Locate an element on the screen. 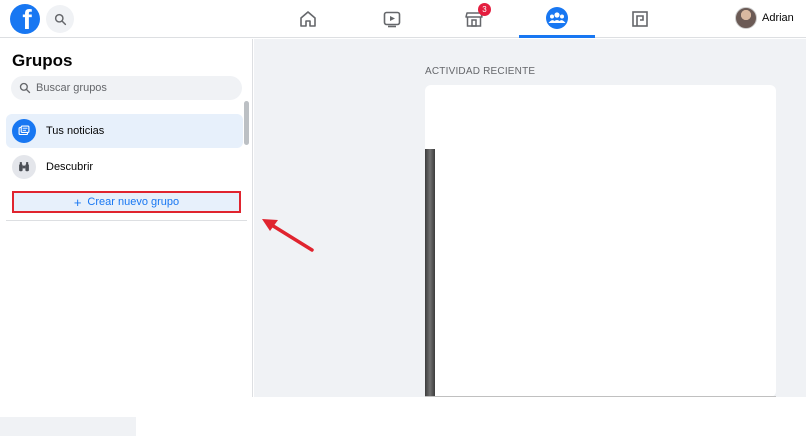 The image size is (806, 436). binoculars-icon is located at coordinates (24, 167).